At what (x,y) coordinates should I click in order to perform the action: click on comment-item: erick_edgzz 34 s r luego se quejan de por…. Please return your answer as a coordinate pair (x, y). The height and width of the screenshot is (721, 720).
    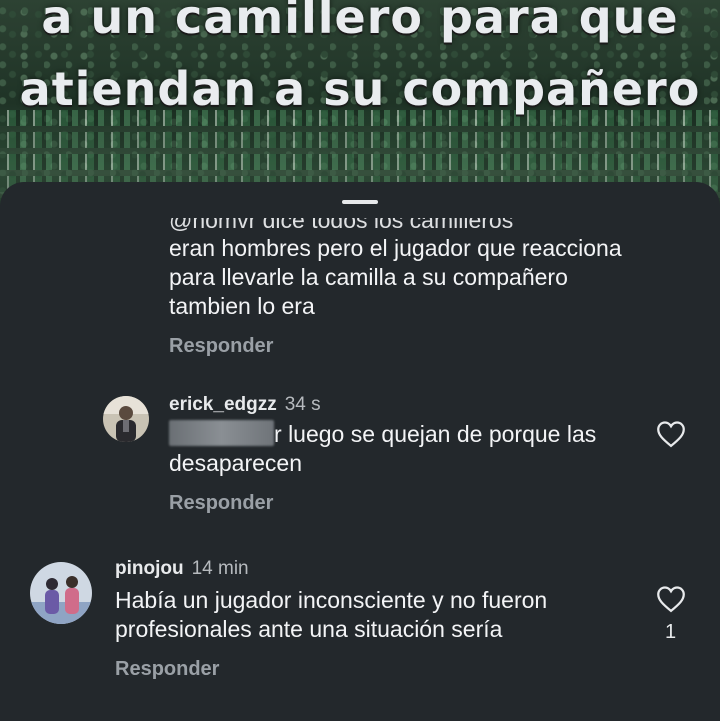
    Looking at the image, I should click on (404, 454).